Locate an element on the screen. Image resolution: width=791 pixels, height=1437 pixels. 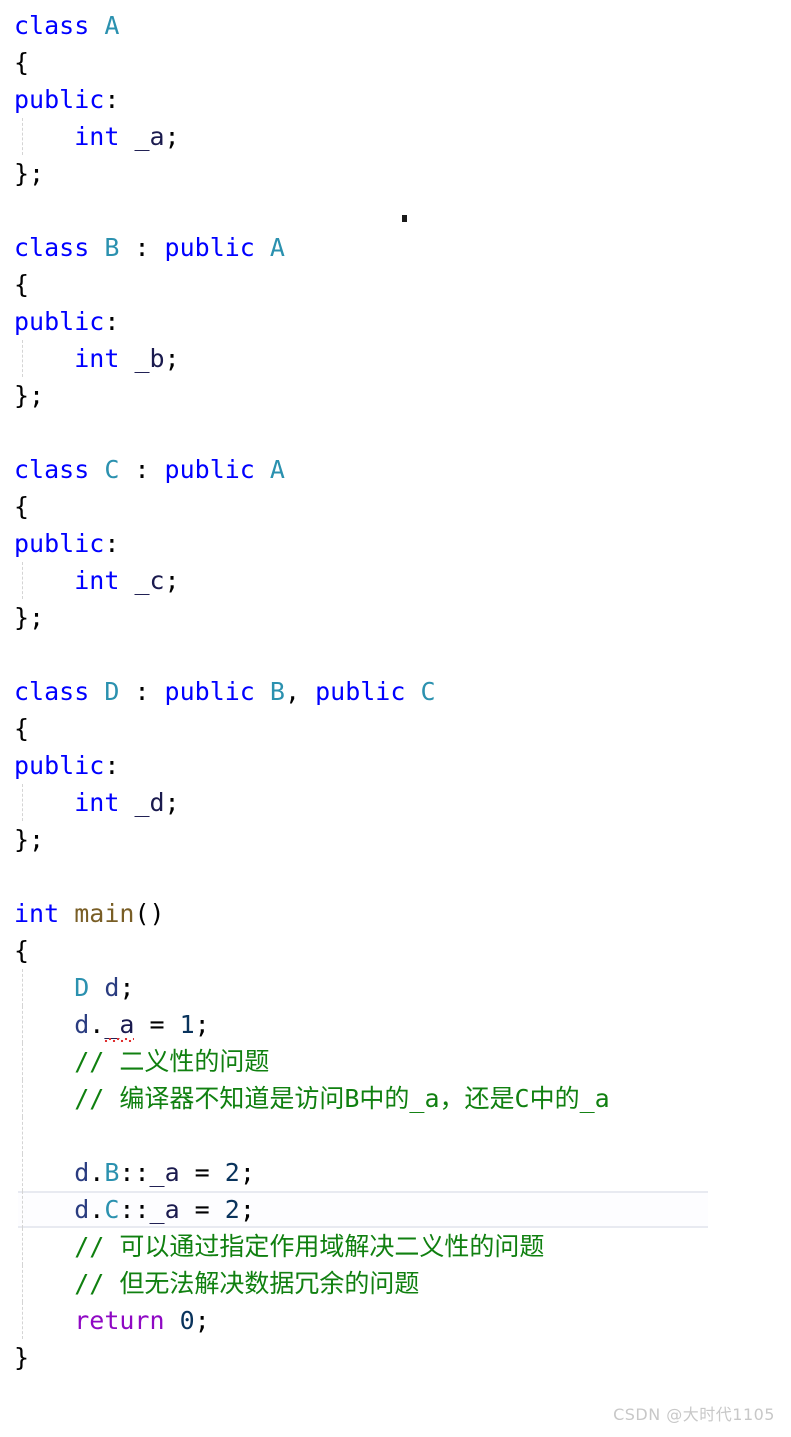
code-token: :: is located at coordinates (134, 1209).